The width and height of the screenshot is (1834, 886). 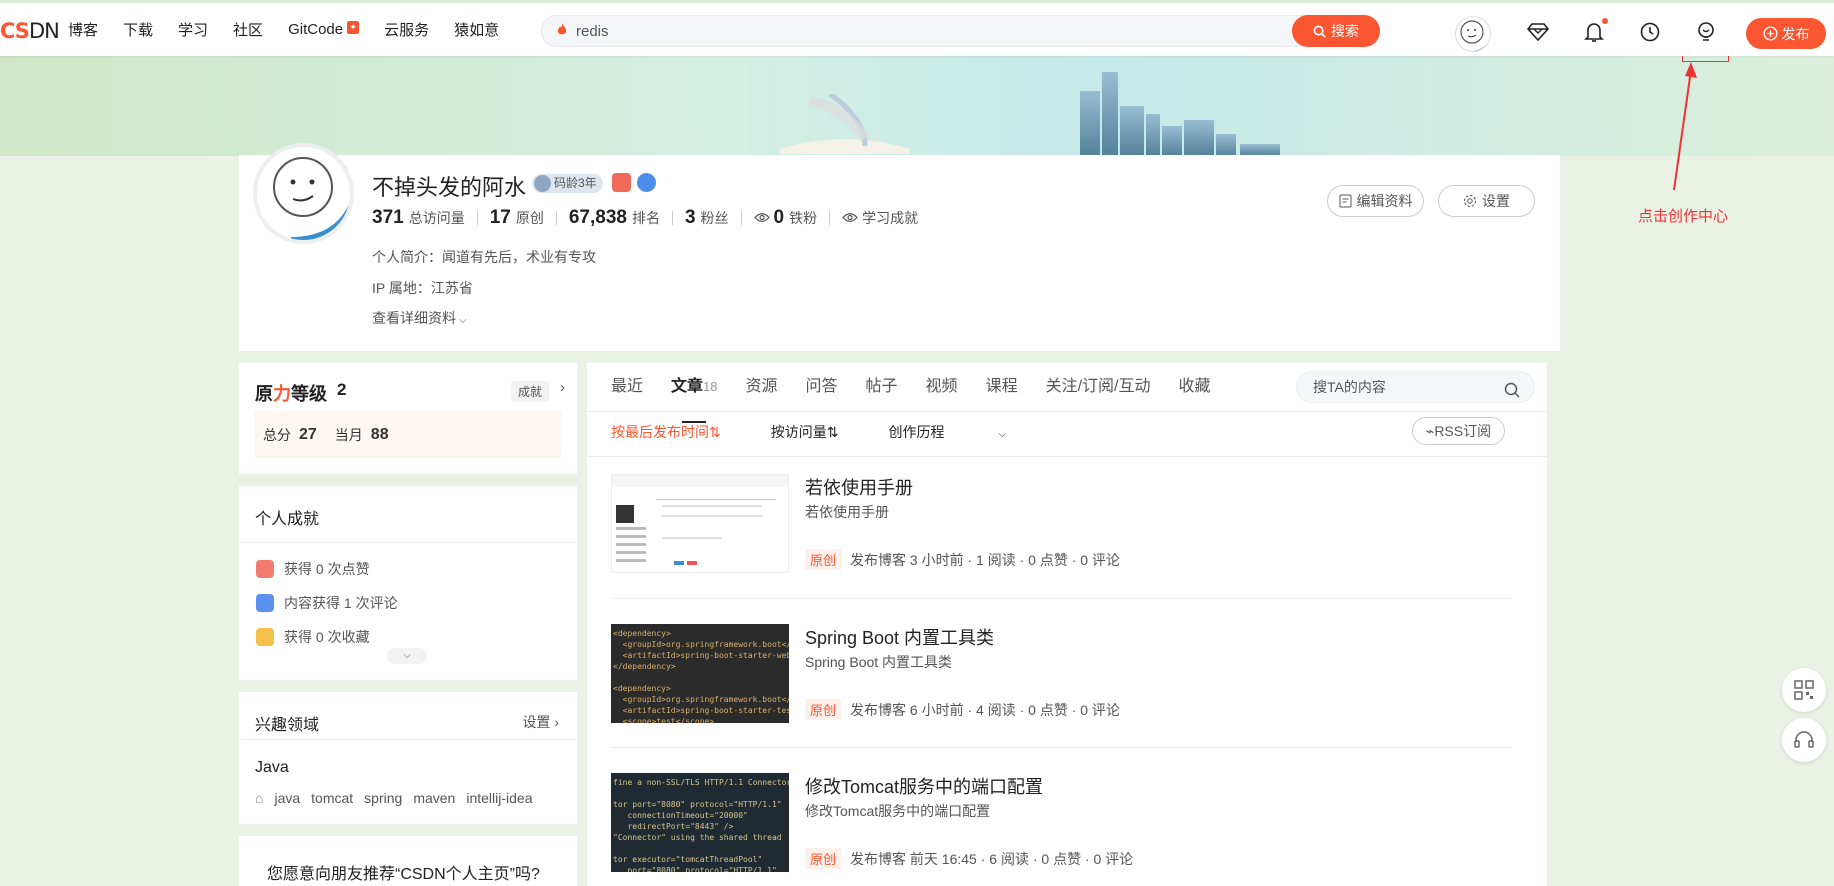 I want to click on tab-articles-label: 文章, so click(x=687, y=386).